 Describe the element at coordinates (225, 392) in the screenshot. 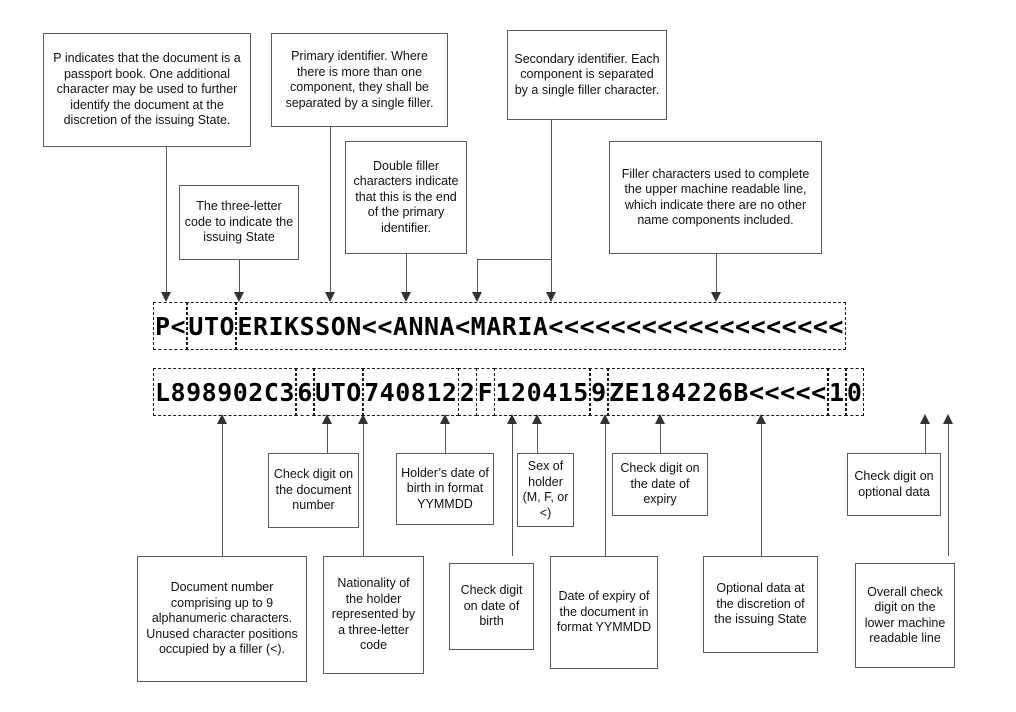

I see `mrz-group-document-number: L898902C3` at that location.